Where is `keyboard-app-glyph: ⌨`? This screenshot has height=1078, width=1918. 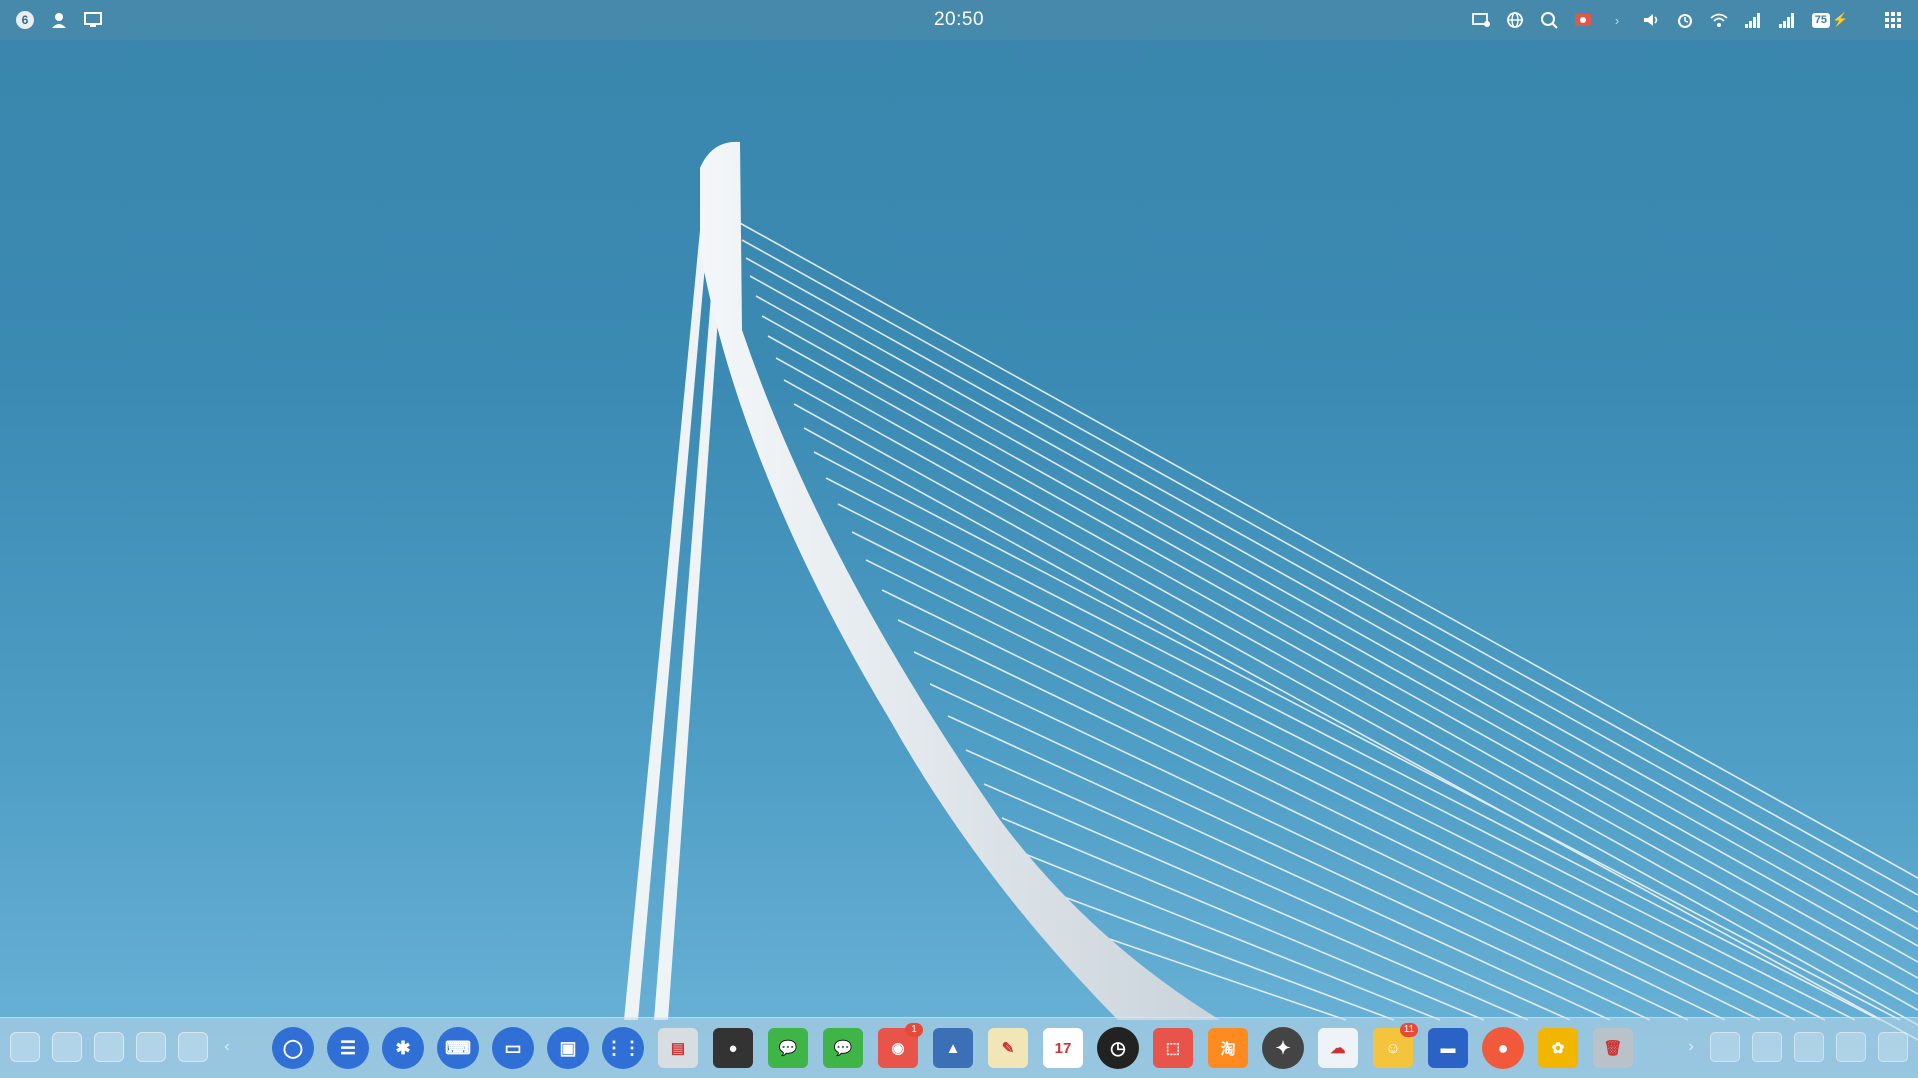 keyboard-app-glyph: ⌨ is located at coordinates (458, 1048).